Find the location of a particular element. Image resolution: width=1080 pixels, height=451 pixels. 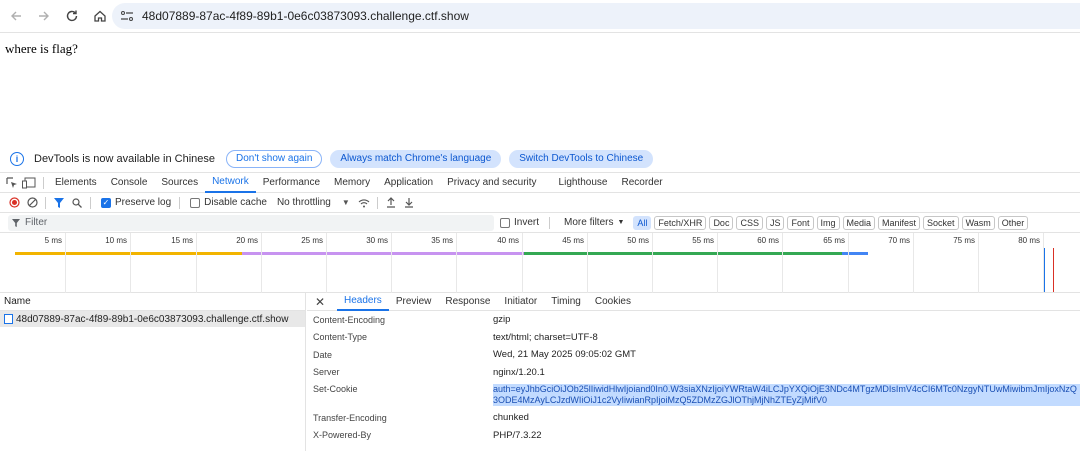

waterfall-stalled-segment is located at coordinates (128, 253).